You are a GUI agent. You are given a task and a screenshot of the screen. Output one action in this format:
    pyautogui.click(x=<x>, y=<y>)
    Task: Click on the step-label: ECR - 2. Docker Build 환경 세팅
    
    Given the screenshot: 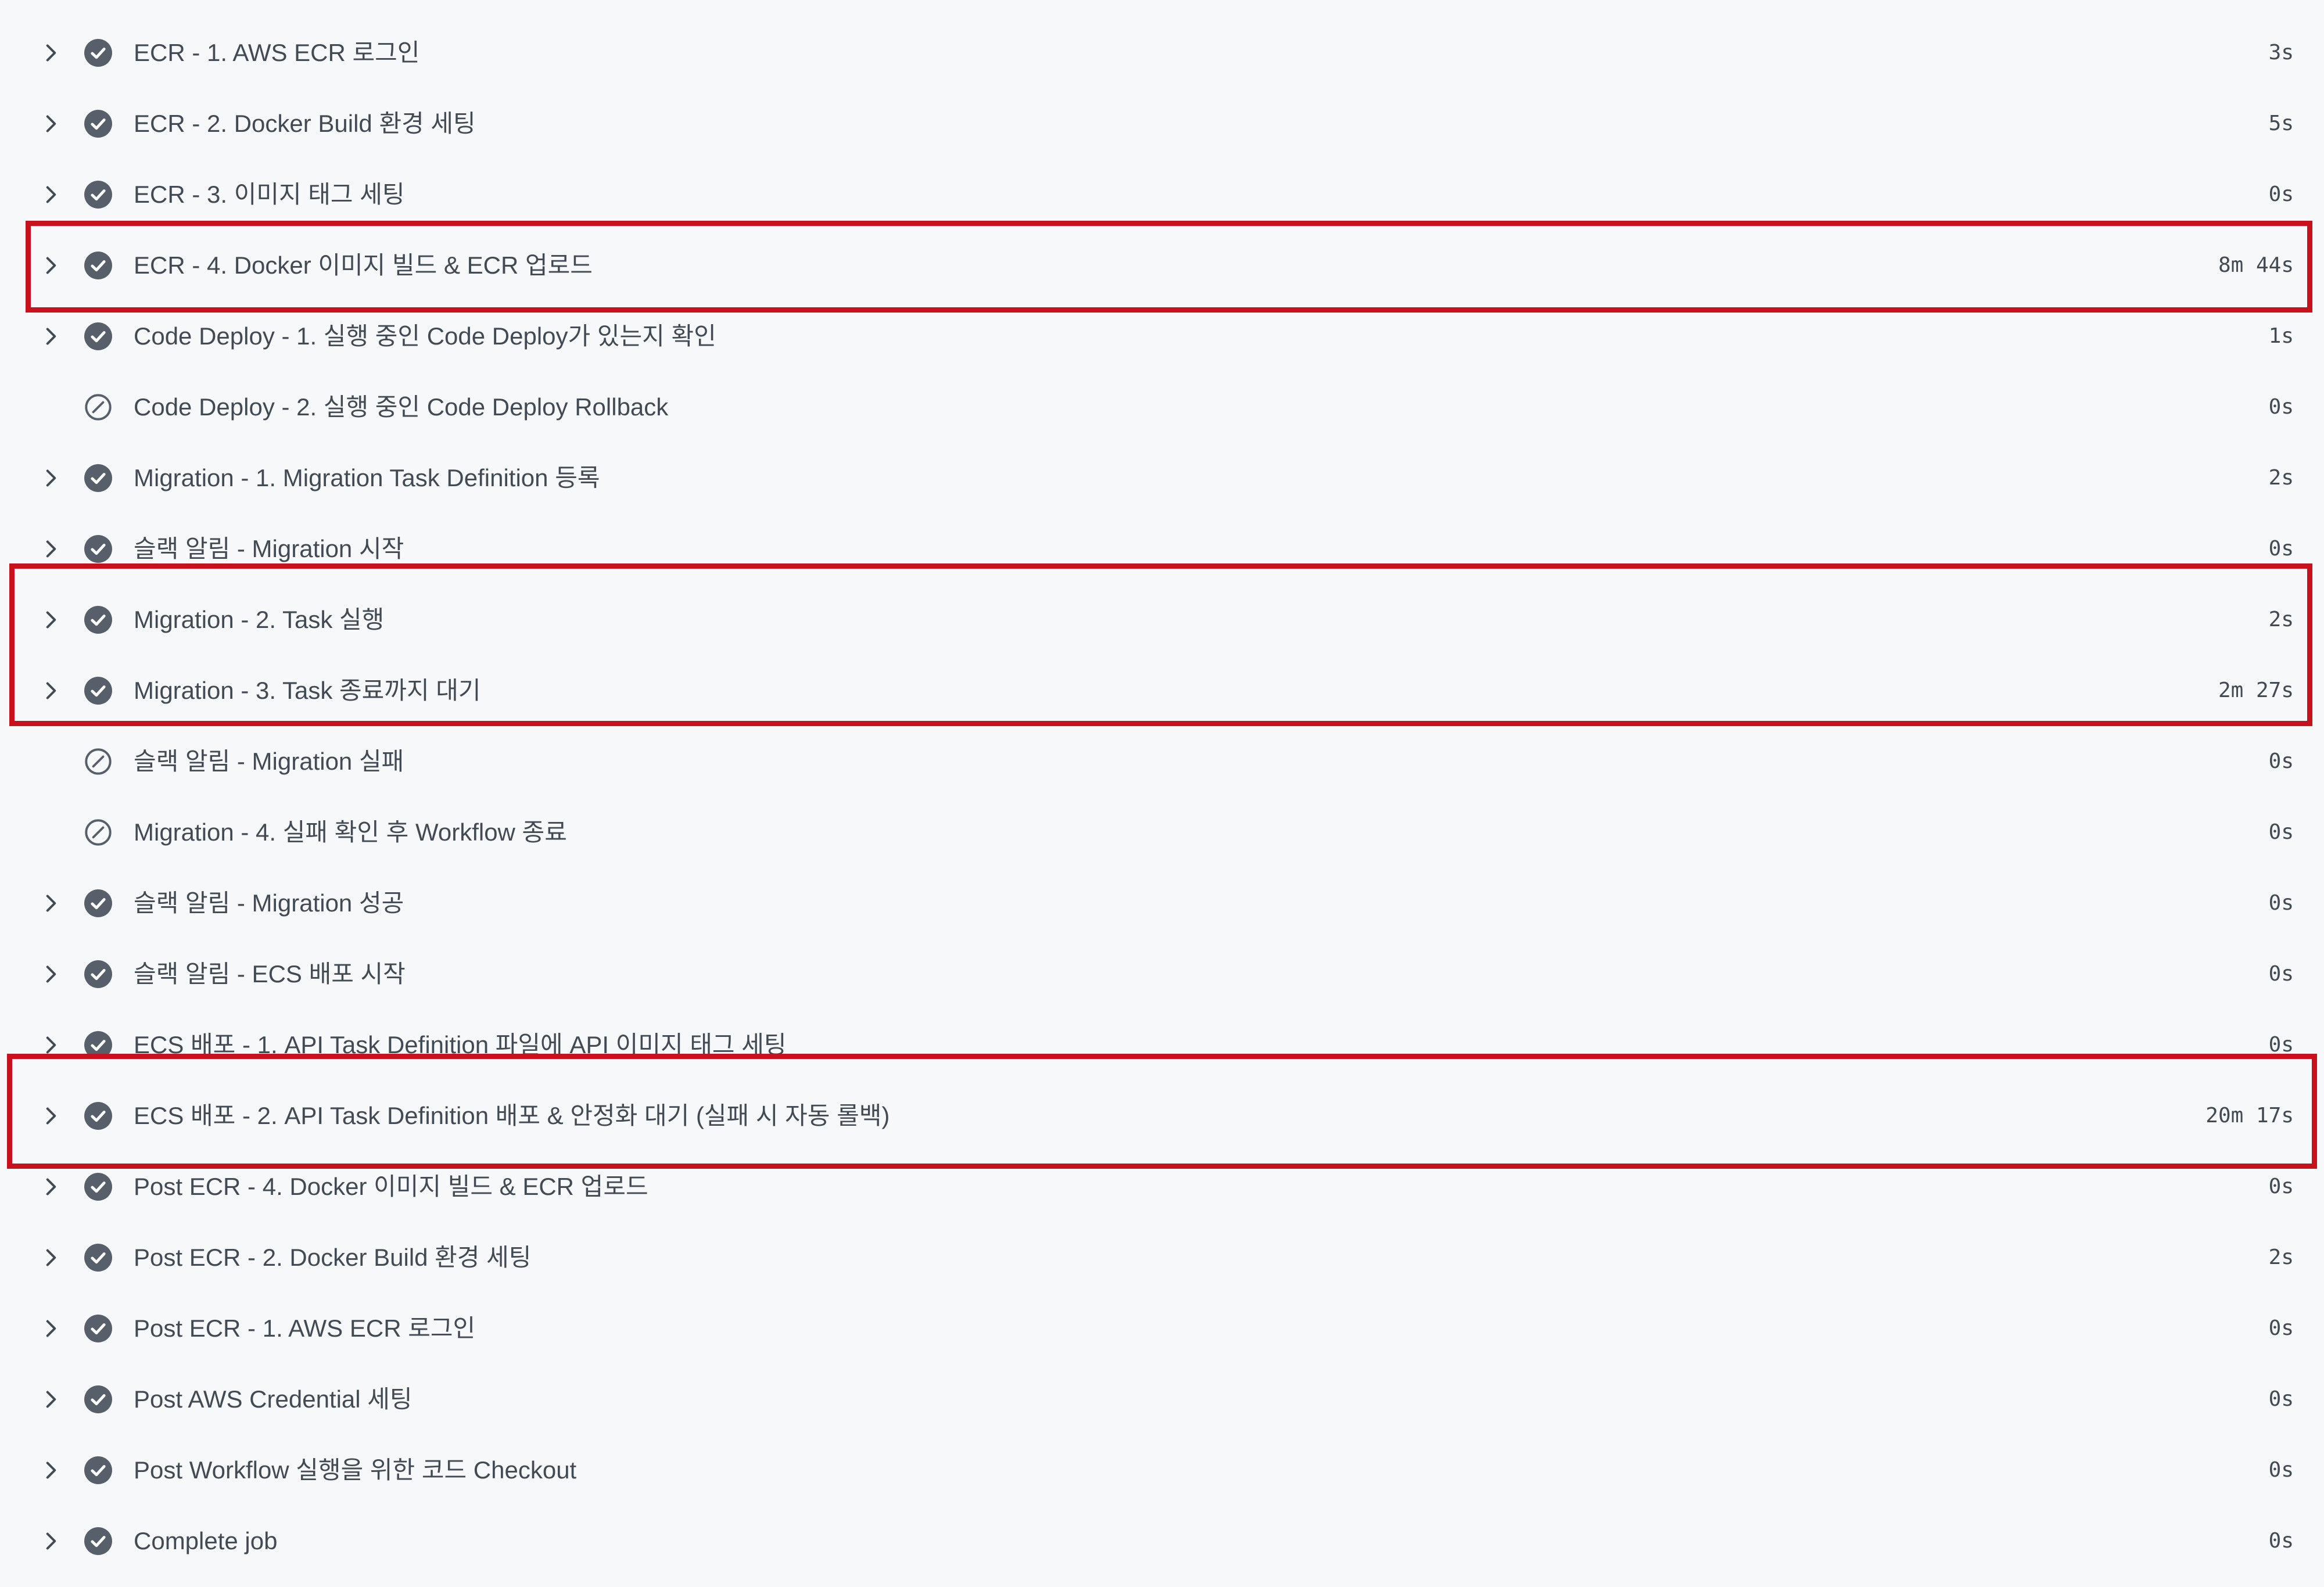 What is the action you would take?
    pyautogui.click(x=305, y=123)
    